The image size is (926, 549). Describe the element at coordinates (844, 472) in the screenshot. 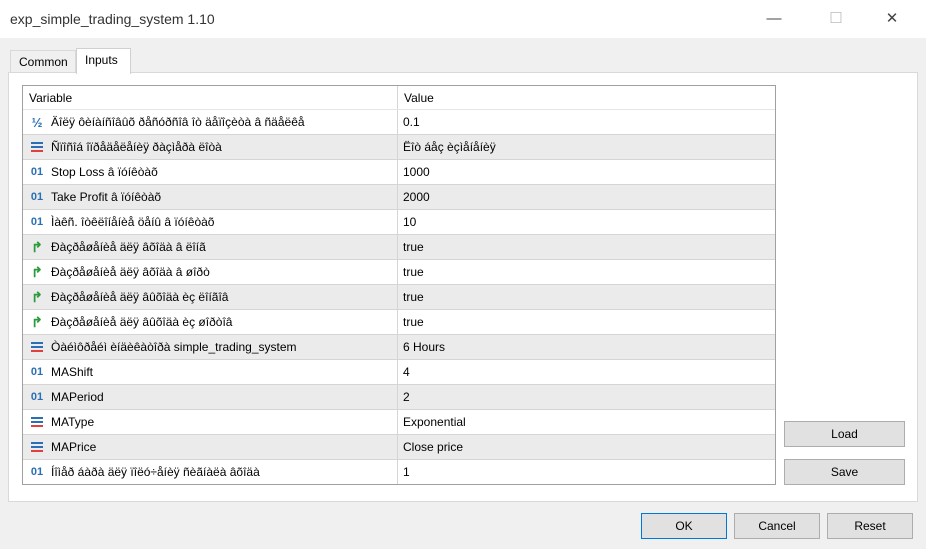

I see `save-button: Save` at that location.